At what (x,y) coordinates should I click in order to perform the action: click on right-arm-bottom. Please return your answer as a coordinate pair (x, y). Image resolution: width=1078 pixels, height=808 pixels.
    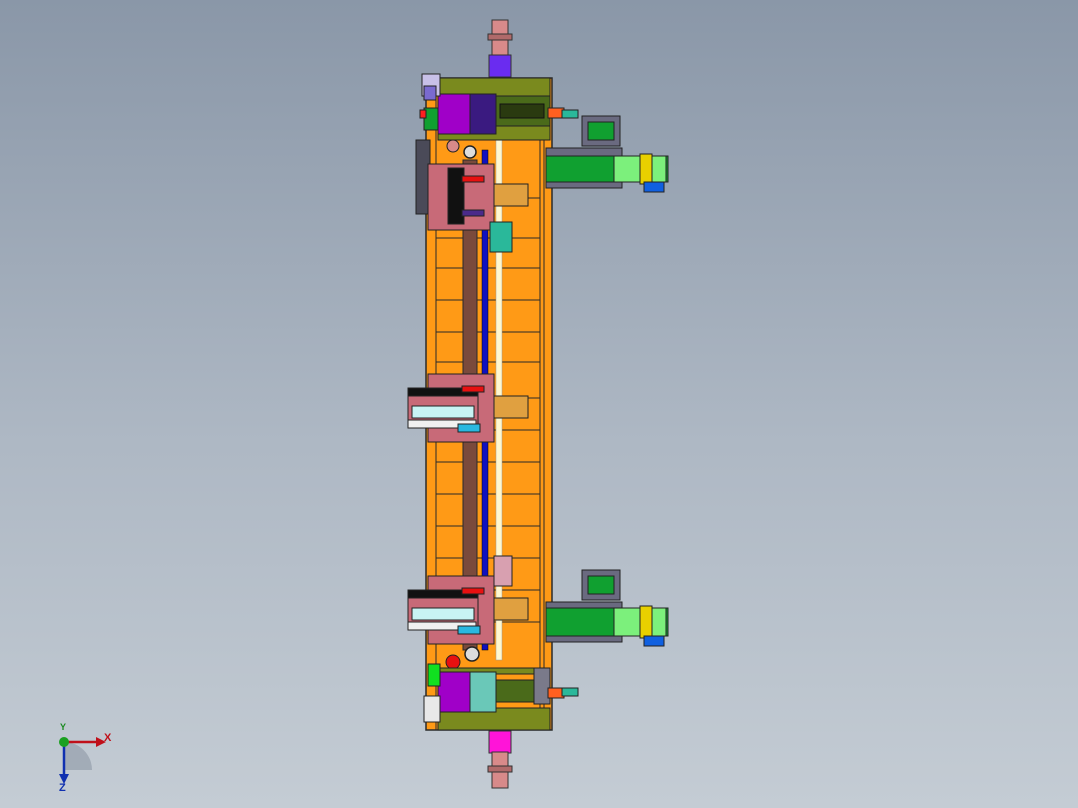
    Looking at the image, I should click on (607, 608).